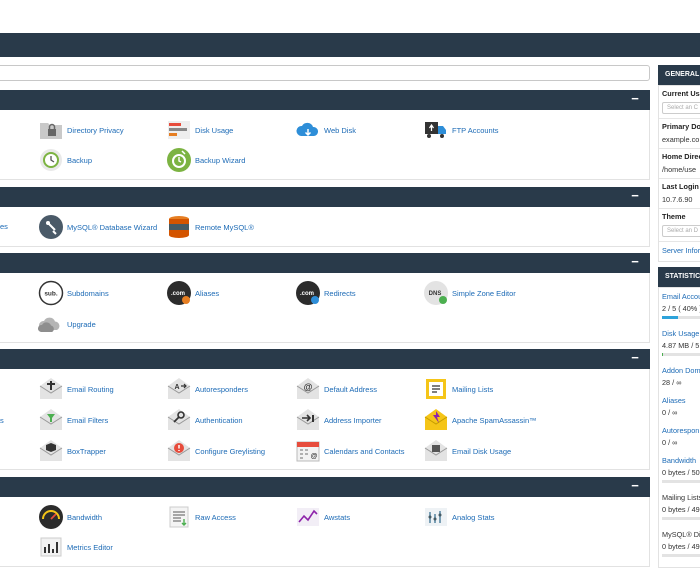  Describe the element at coordinates (179, 293) in the screenshot. I see `aliases-icon: .com` at that location.